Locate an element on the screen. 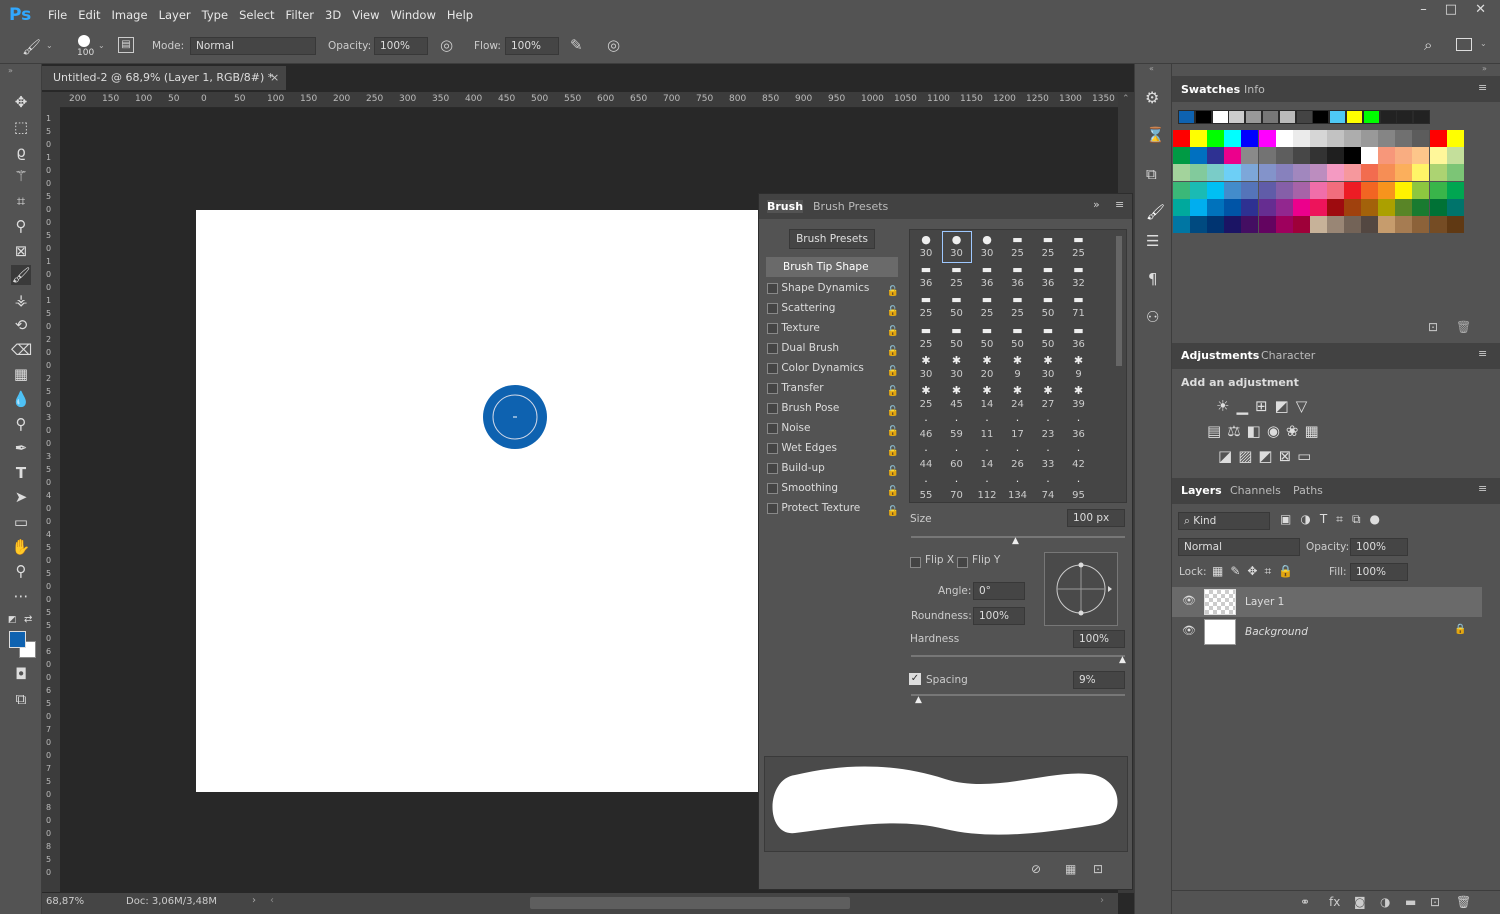 This screenshot has height=914, width=1500. properties-icon: ☰ is located at coordinates (1152, 241).